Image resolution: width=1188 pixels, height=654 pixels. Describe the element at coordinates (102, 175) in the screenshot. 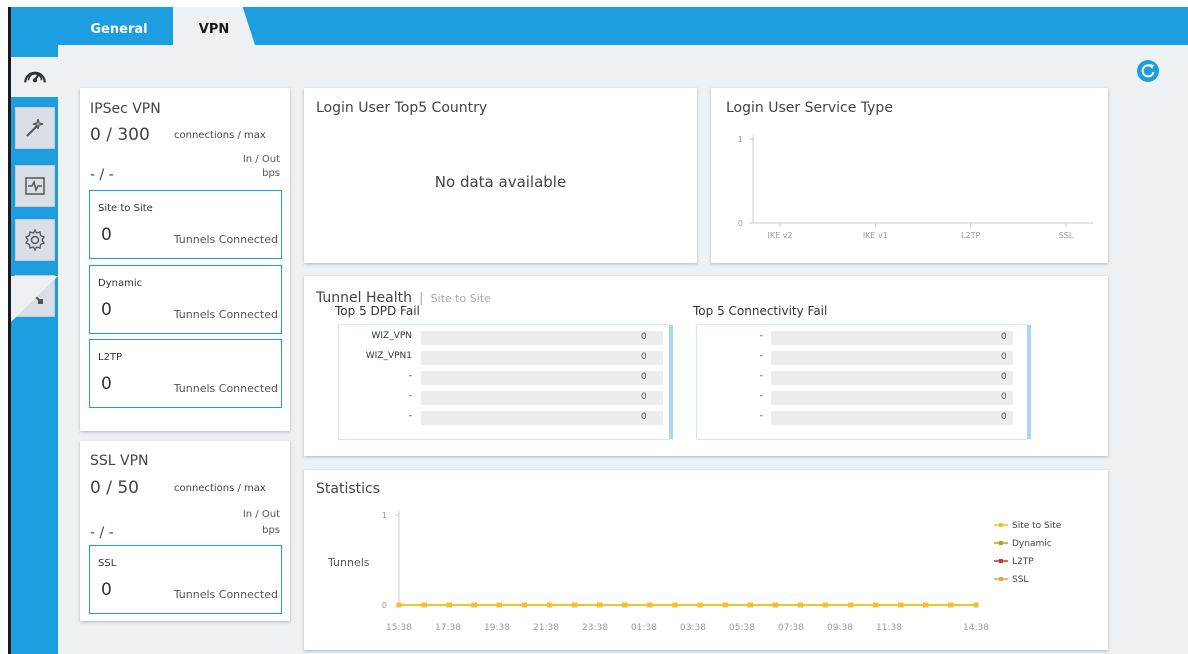

I see `ipsec-rate: - / -` at that location.